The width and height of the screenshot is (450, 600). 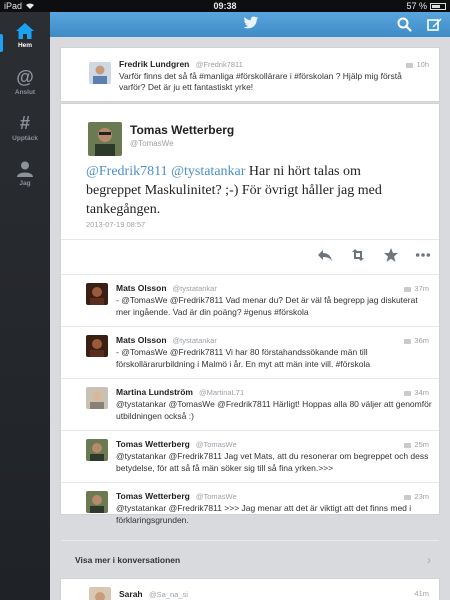 I want to click on sidebar-item-jag: Jag, so click(x=25, y=173).